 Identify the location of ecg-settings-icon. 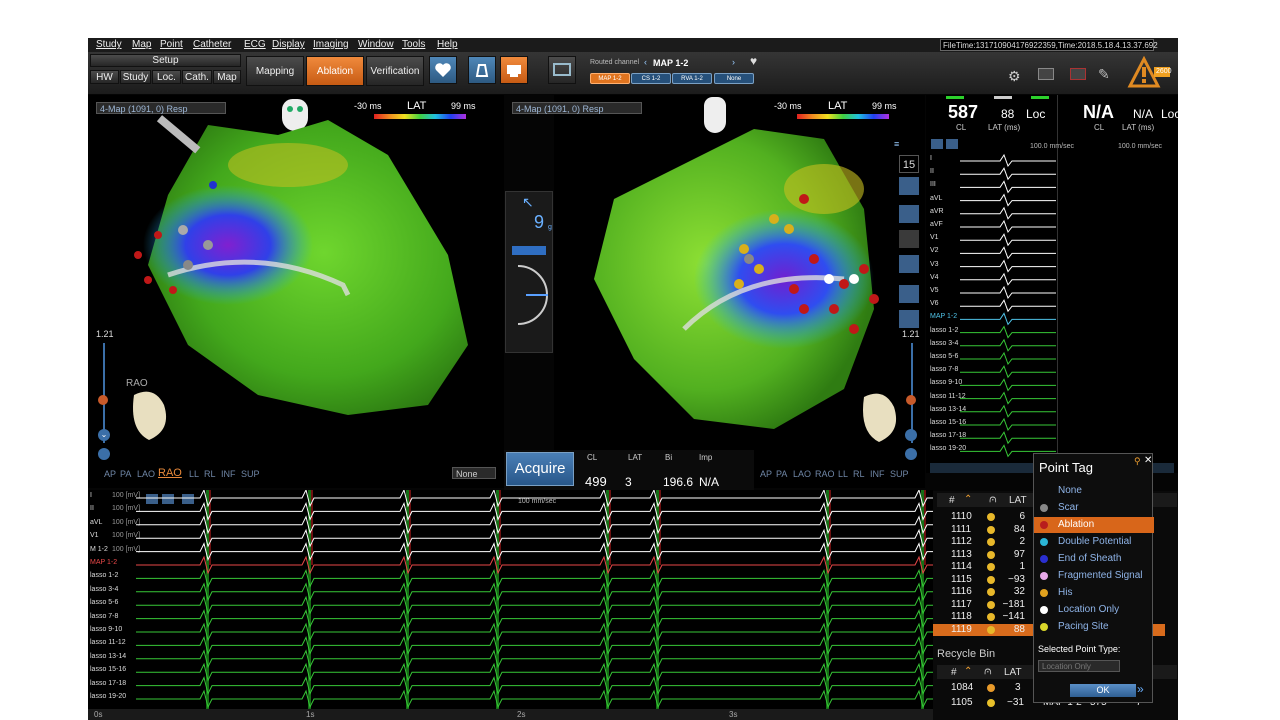
(952, 144).